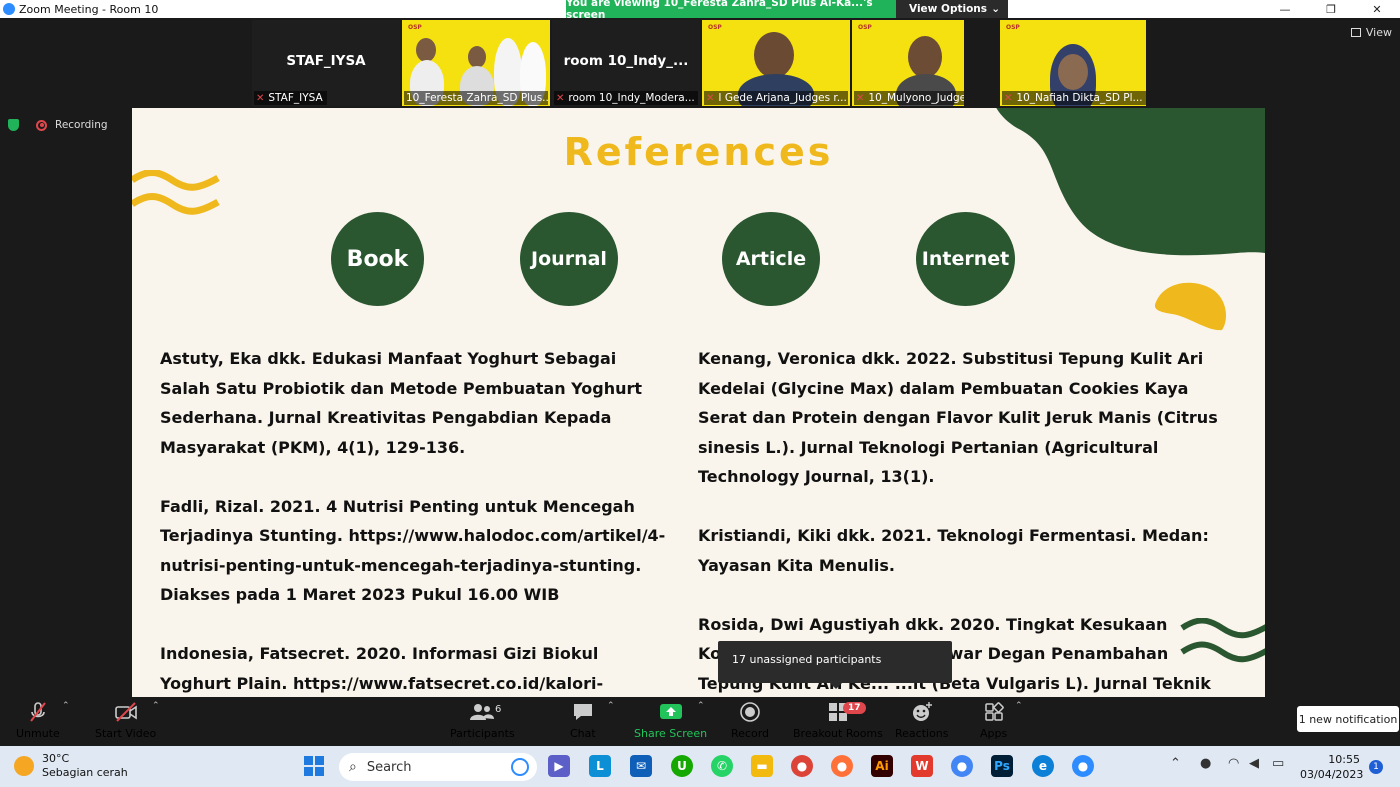  What do you see at coordinates (377, 259) in the screenshot?
I see `category-book: Book` at bounding box center [377, 259].